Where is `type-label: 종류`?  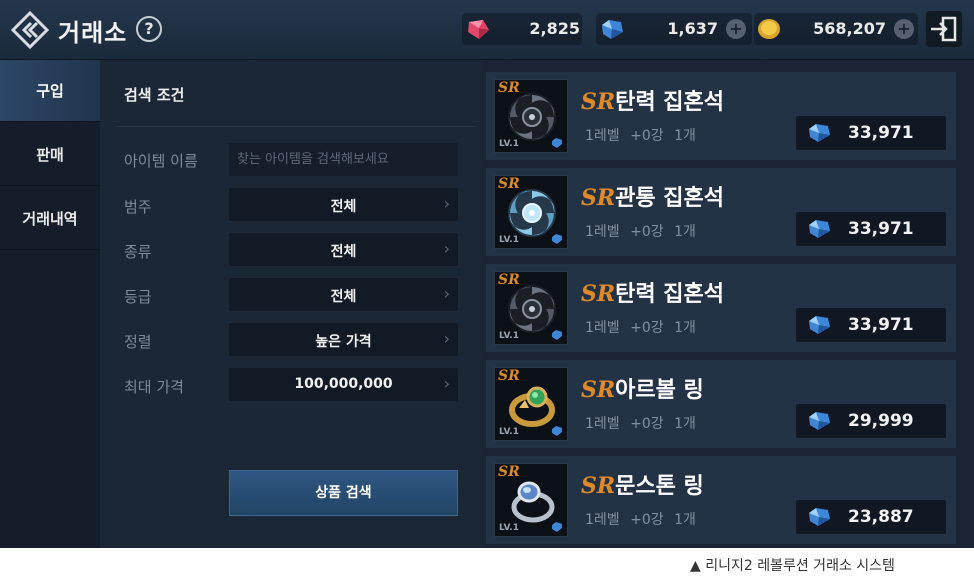
type-label: 종류 is located at coordinates (138, 252).